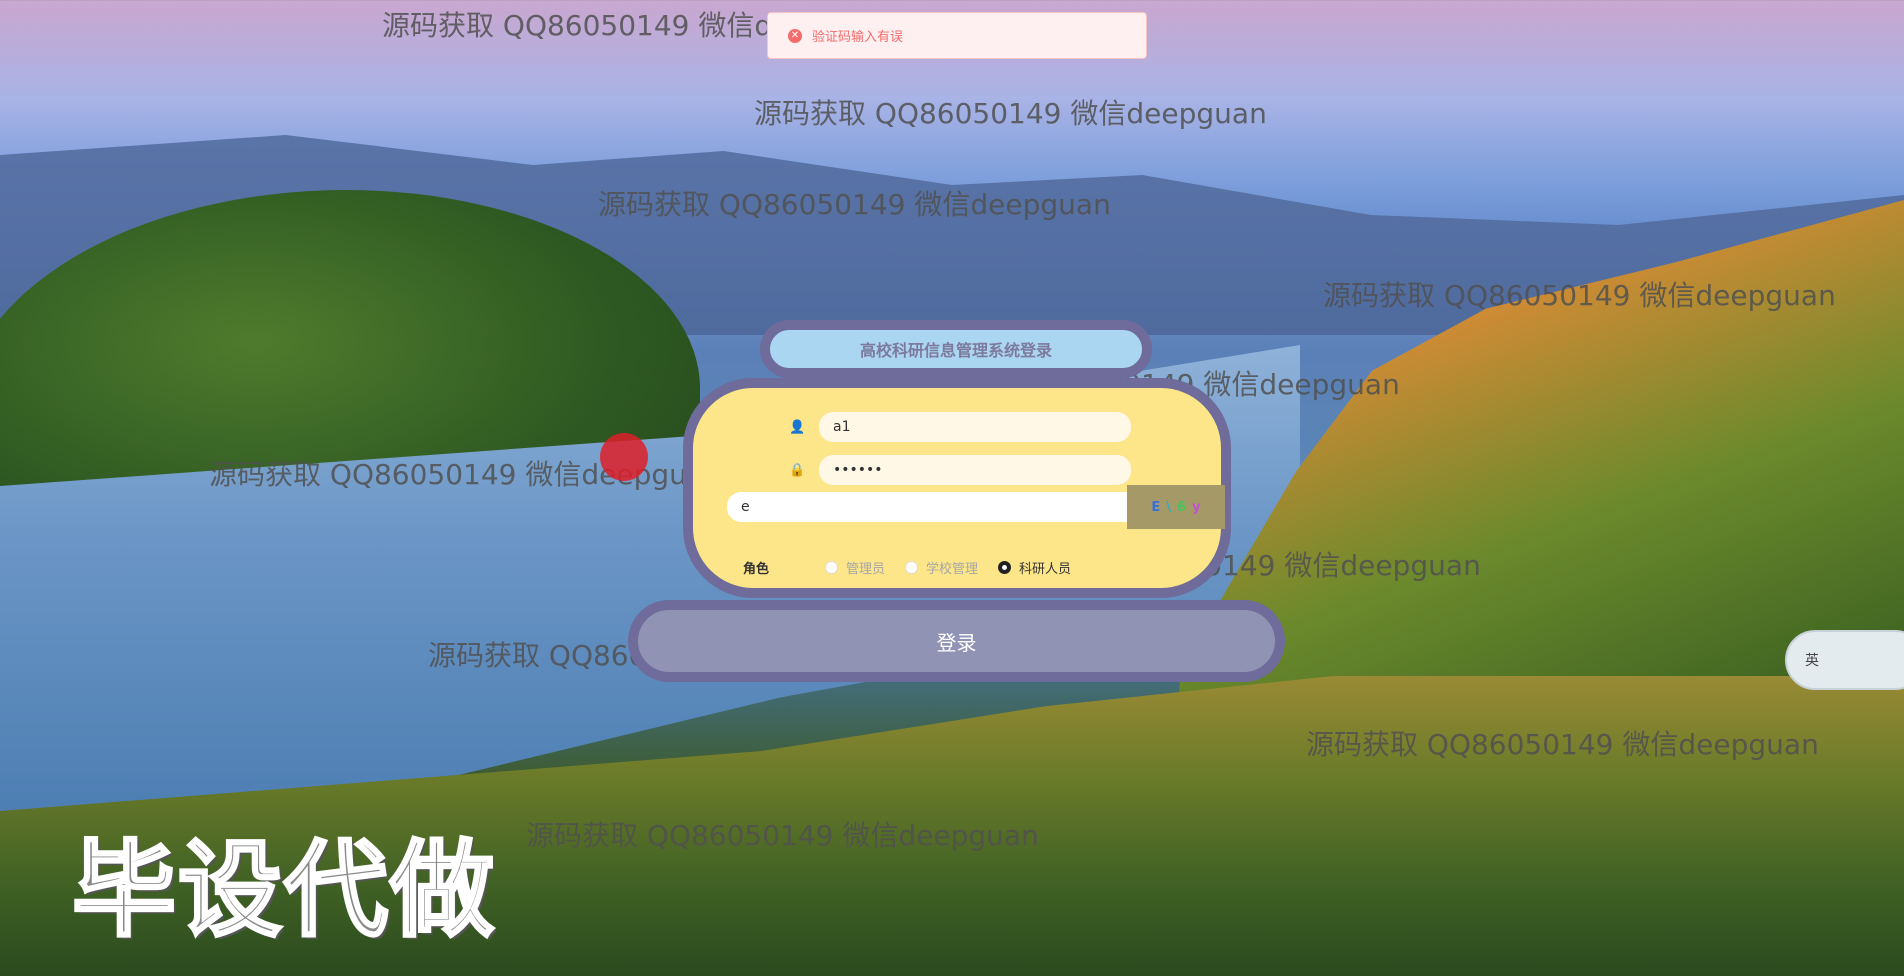 Image resolution: width=1904 pixels, height=976 pixels. I want to click on user-icon: 👤, so click(797, 427).